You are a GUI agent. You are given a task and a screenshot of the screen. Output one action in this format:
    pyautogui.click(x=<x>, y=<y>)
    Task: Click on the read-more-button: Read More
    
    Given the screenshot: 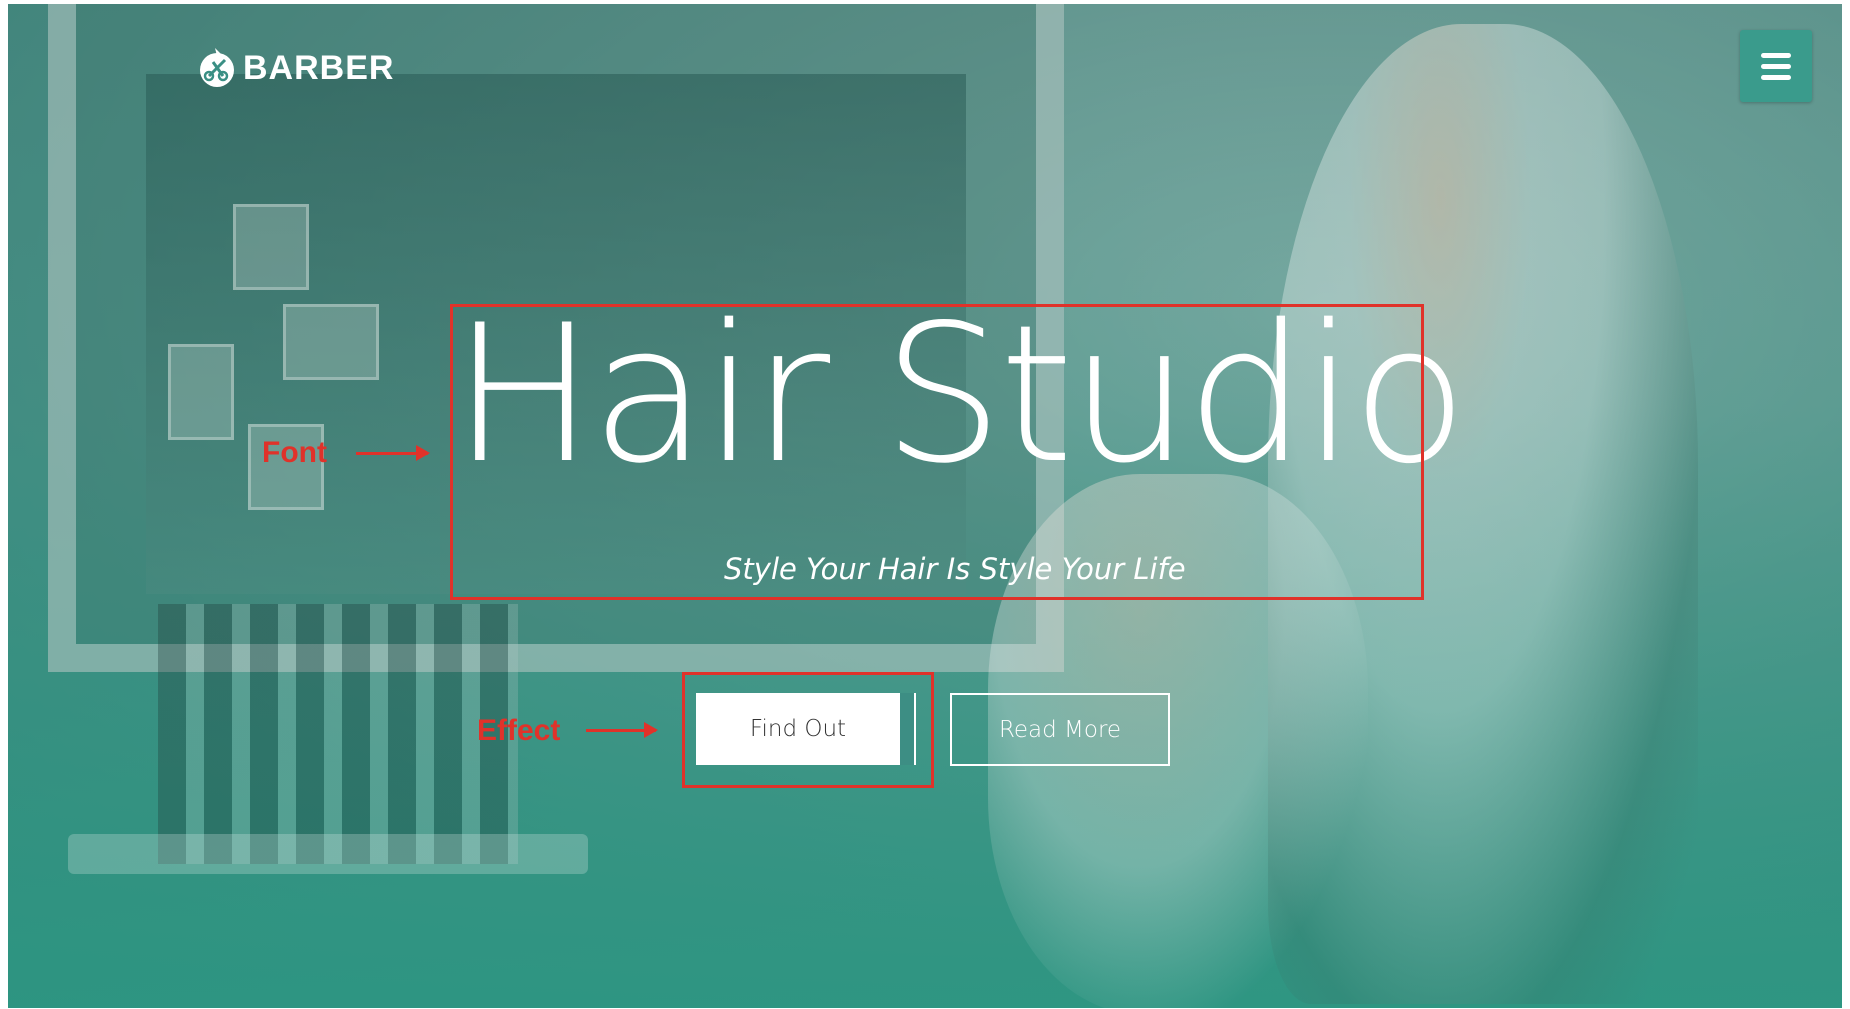 What is the action you would take?
    pyautogui.click(x=1060, y=729)
    